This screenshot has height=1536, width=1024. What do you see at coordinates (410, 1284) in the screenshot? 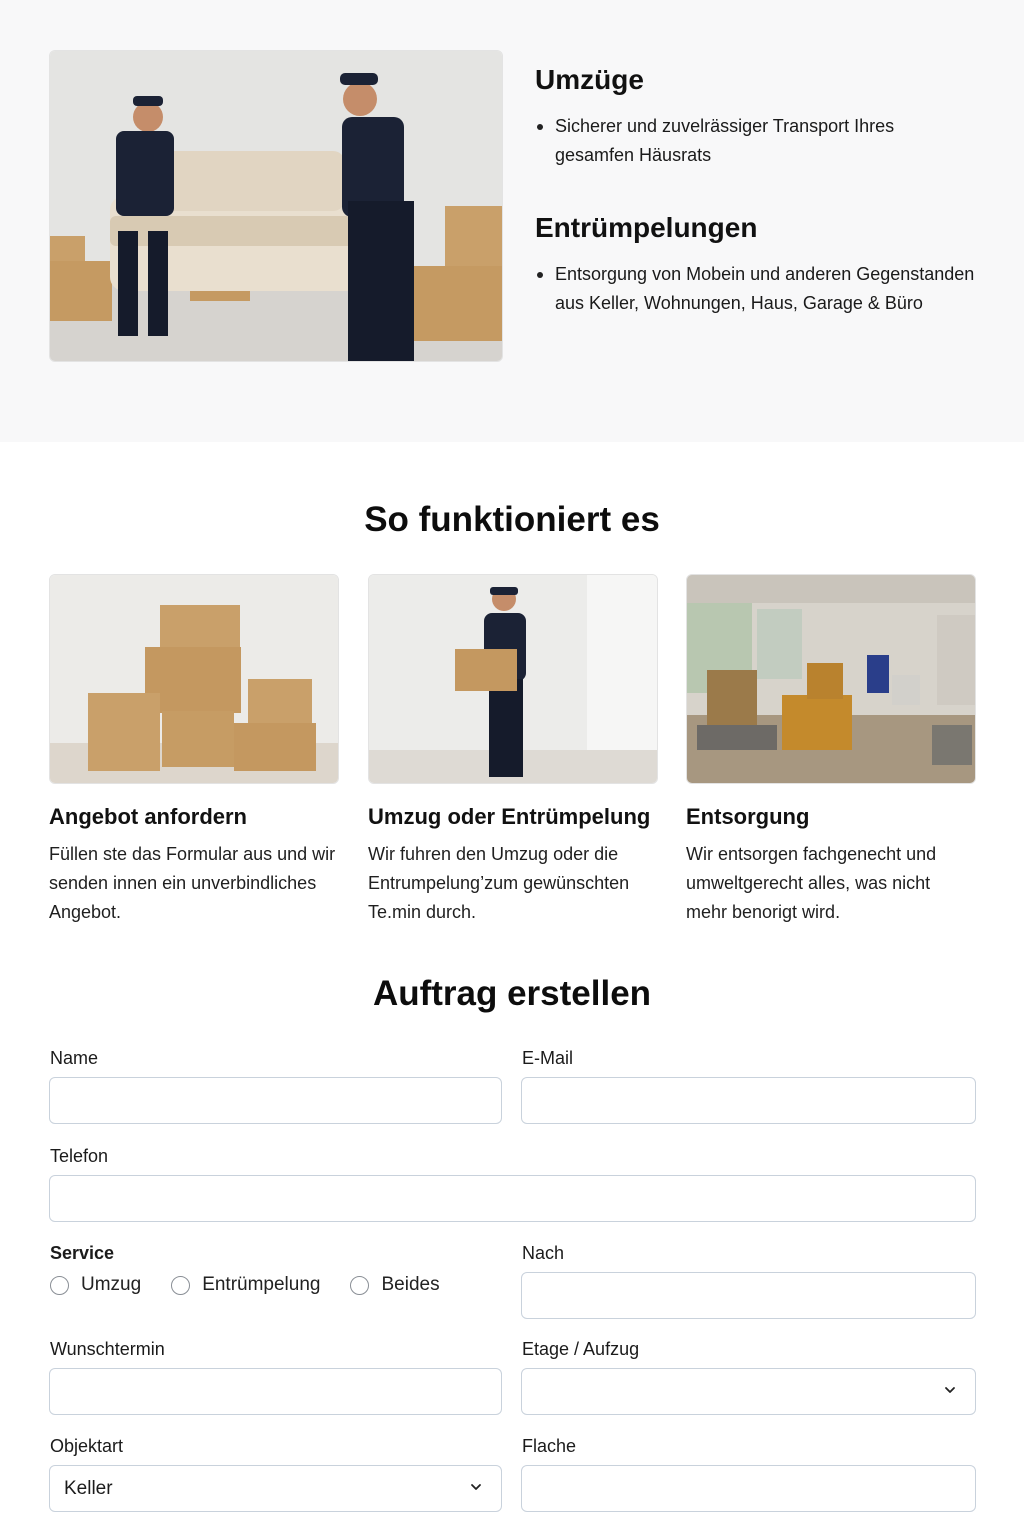
I see `radio-label: Beides` at bounding box center [410, 1284].